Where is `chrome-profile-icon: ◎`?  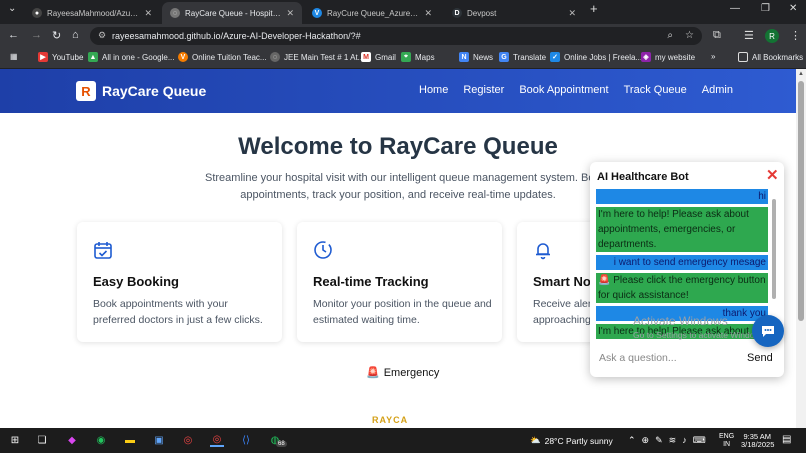
chrome-profile-icon: ◎ is located at coordinates (217, 440).